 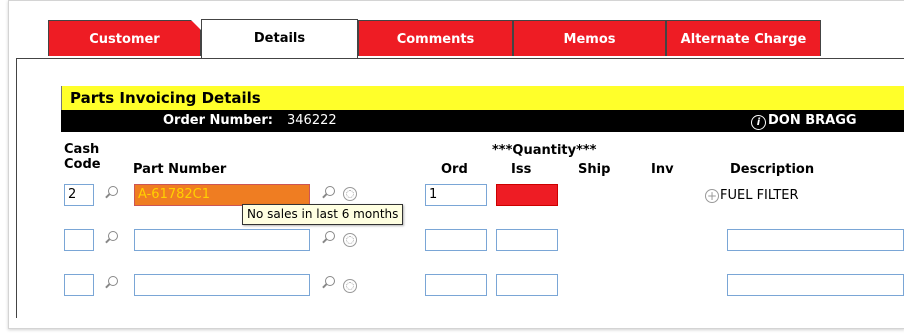 What do you see at coordinates (662, 169) in the screenshot?
I see `inv-header: Inv` at bounding box center [662, 169].